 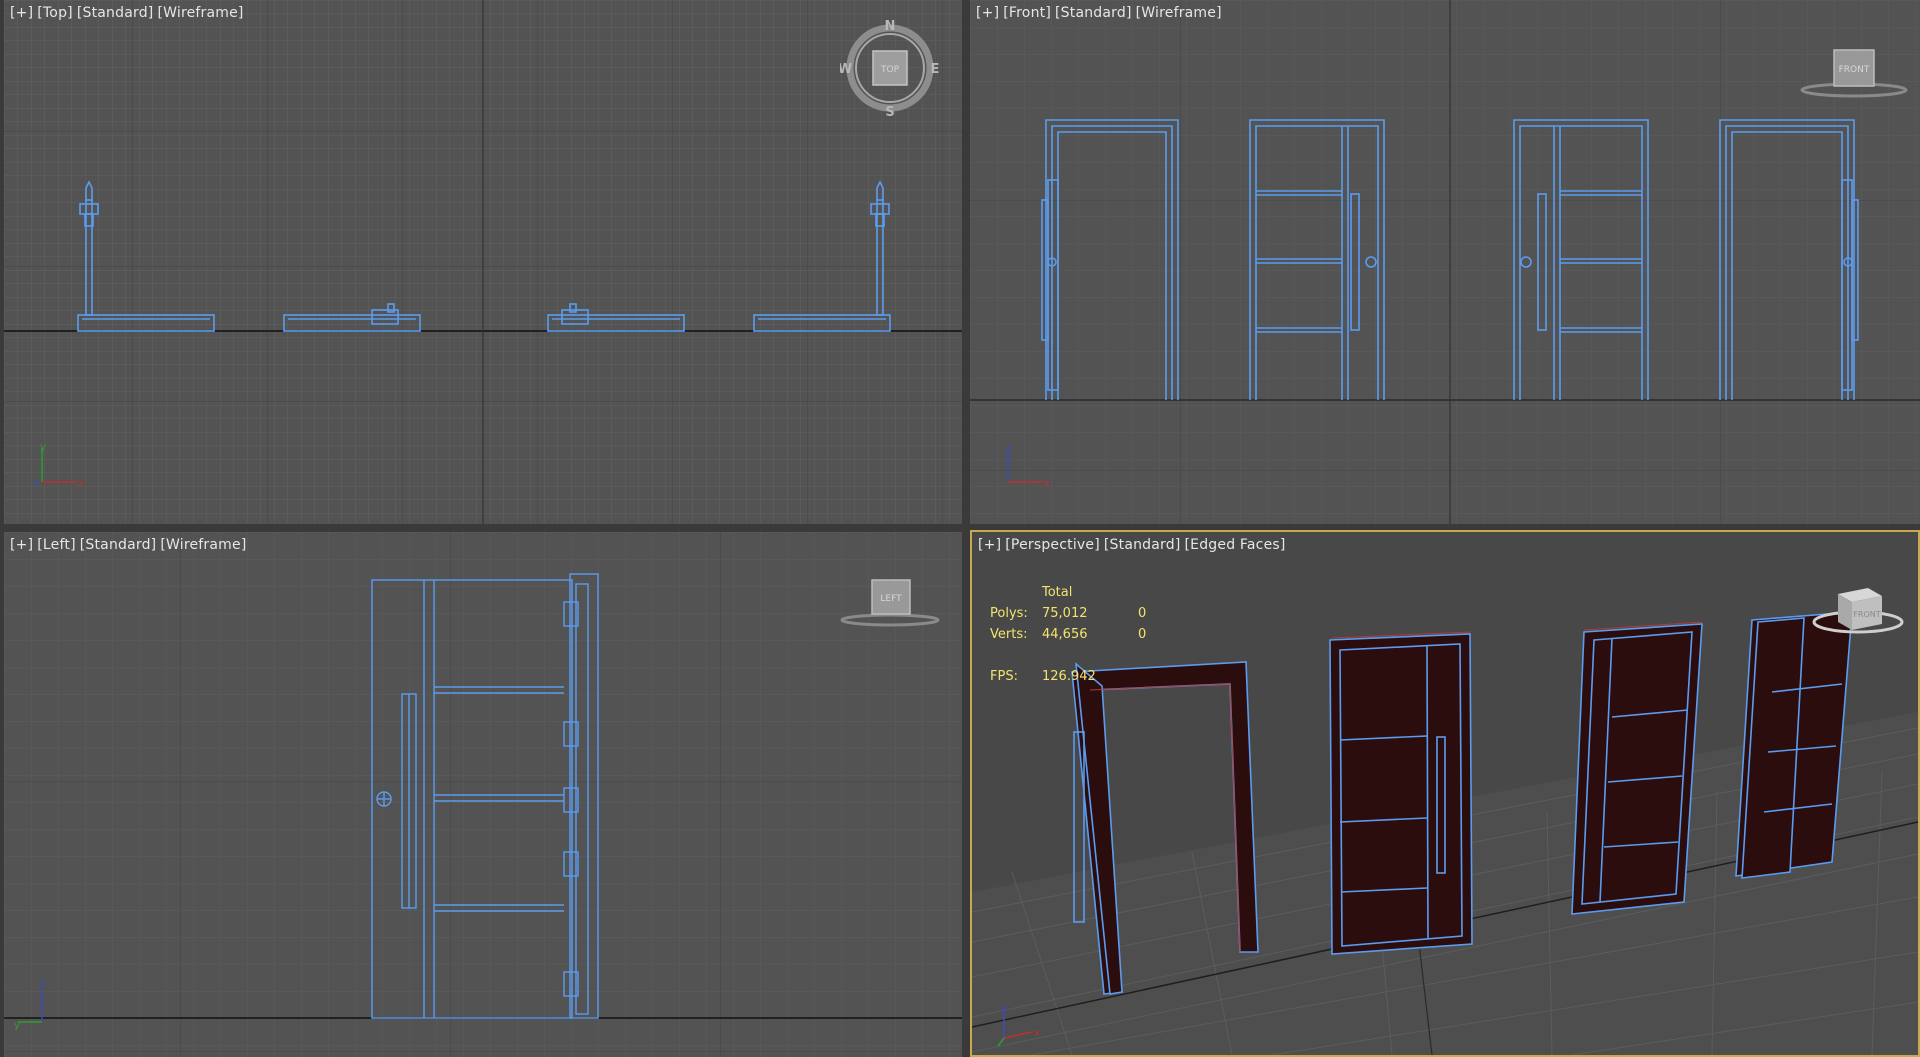 What do you see at coordinates (1235, 545) in the screenshot?
I see `viewport-display-mode: [Edged Faces]` at bounding box center [1235, 545].